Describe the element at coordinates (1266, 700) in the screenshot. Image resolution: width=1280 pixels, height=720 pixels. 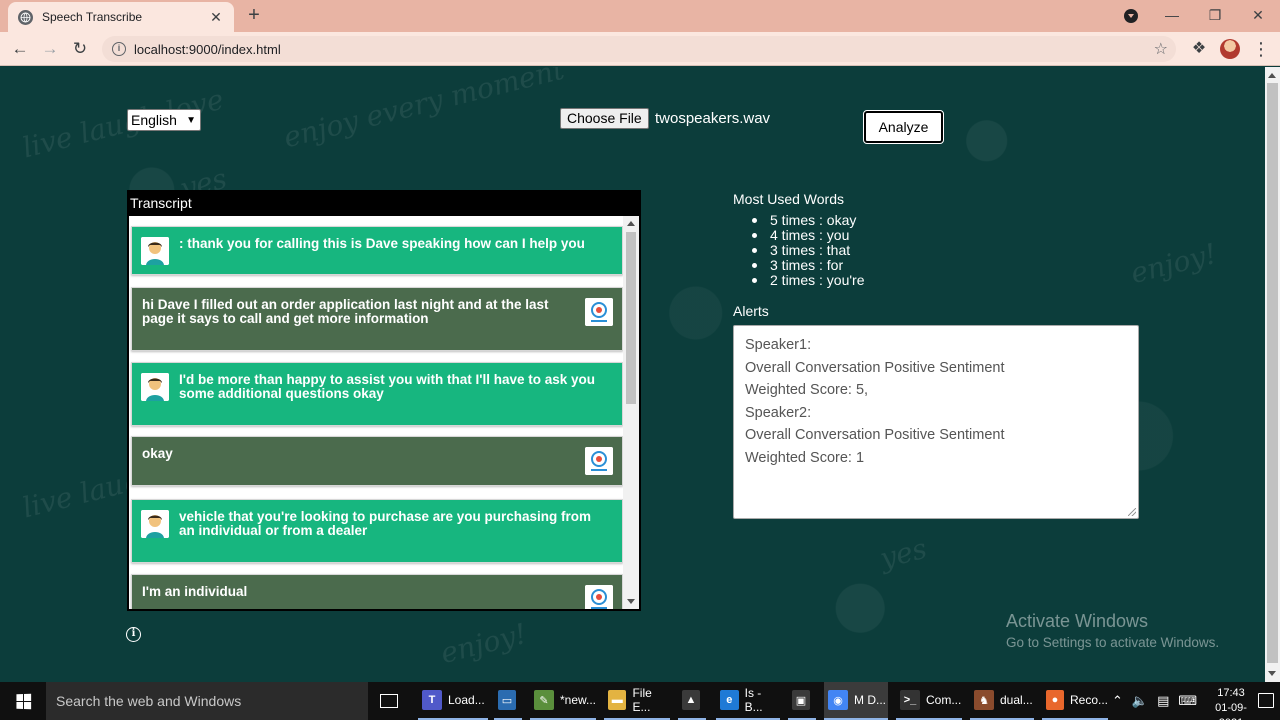
I see `notification-center-icon` at that location.